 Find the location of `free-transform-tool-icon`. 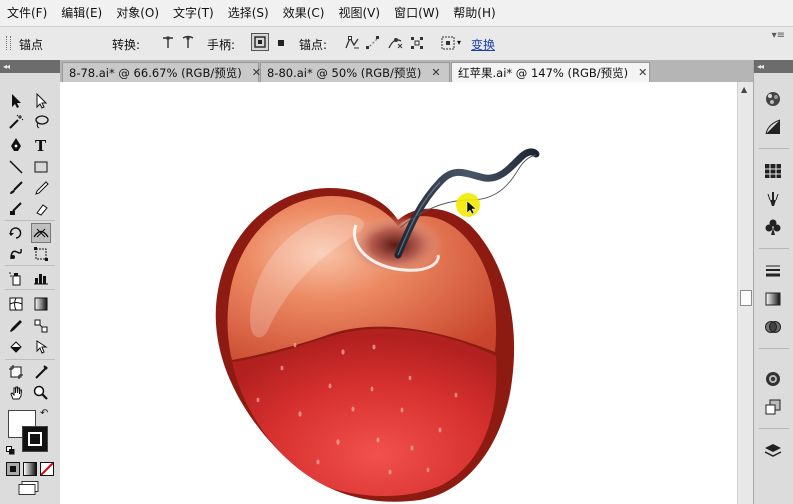

free-transform-tool-icon is located at coordinates (41, 254).